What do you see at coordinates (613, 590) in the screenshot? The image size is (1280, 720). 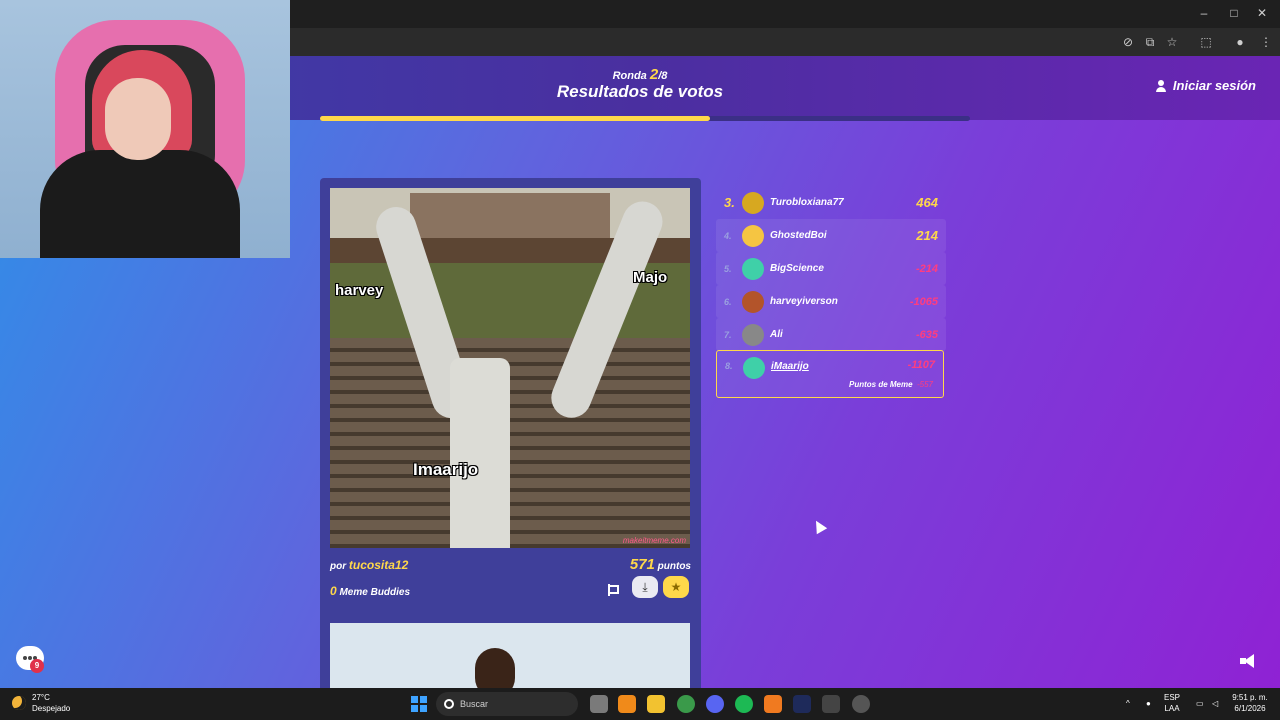 I see `flag-icon` at bounding box center [613, 590].